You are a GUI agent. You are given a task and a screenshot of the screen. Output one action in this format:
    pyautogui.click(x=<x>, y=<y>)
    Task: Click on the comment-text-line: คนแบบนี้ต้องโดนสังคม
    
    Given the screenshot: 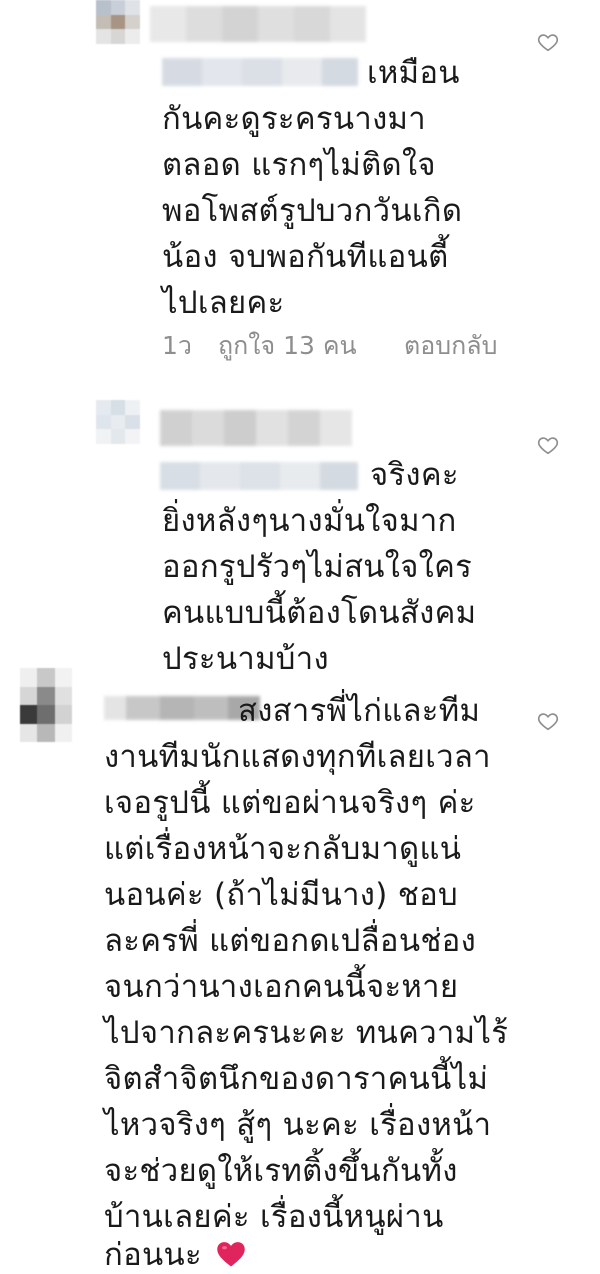 What is the action you would take?
    pyautogui.click(x=319, y=613)
    